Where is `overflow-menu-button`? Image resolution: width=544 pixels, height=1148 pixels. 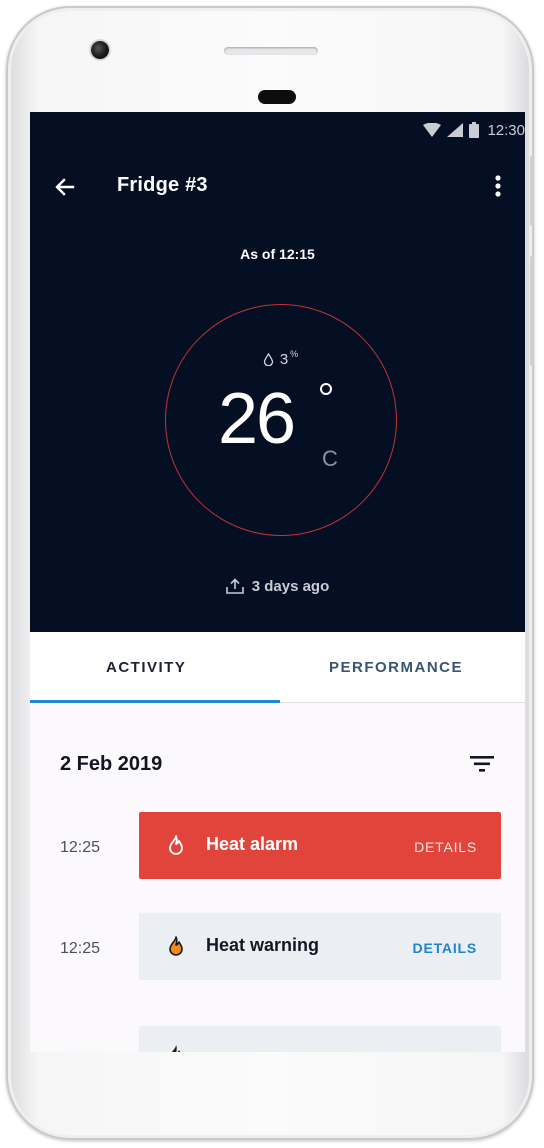
overflow-menu-button is located at coordinates (498, 187).